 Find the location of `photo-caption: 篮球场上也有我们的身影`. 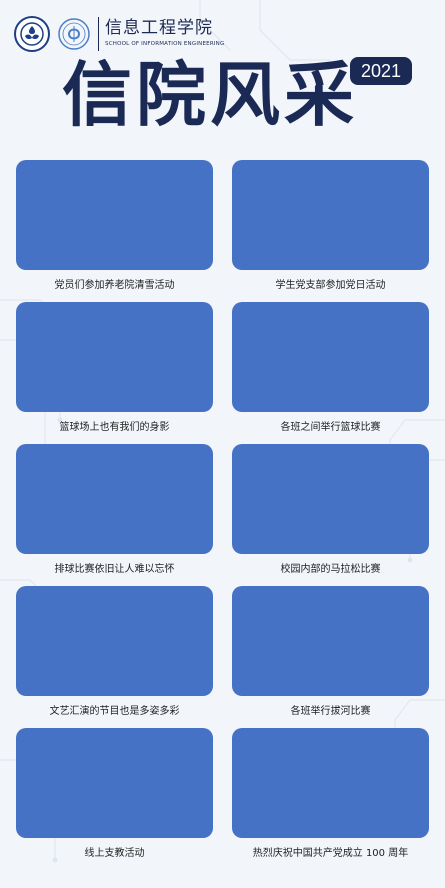

photo-caption: 篮球场上也有我们的身影 is located at coordinates (114, 427).